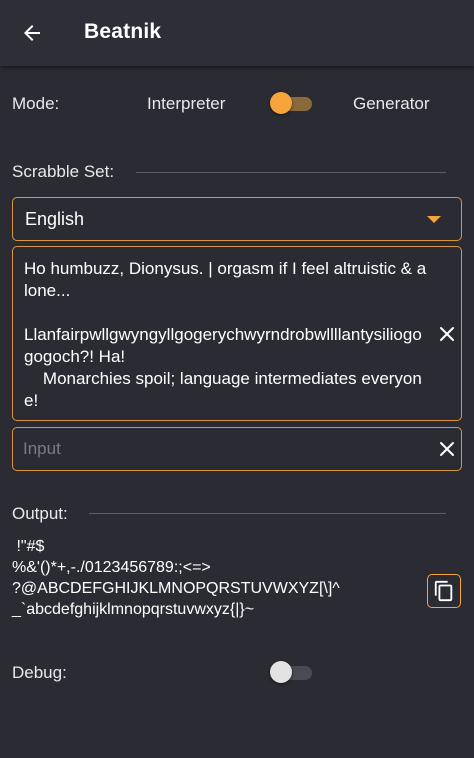 This screenshot has height=758, width=474. Describe the element at coordinates (36, 103) in the screenshot. I see `mode-label: Mode:` at that location.